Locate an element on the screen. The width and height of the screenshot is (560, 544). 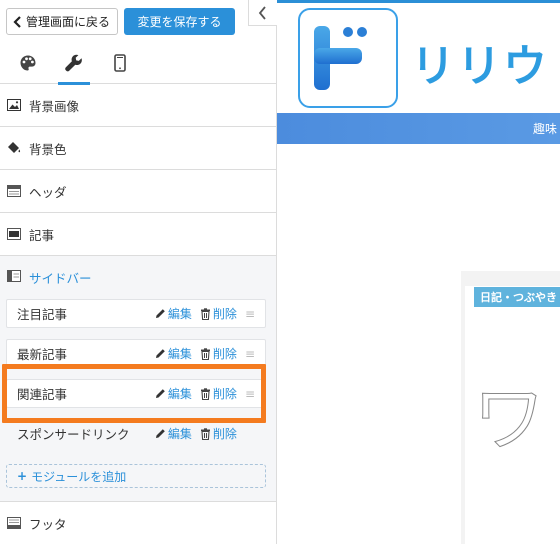
device-tabs is located at coordinates (138, 63).